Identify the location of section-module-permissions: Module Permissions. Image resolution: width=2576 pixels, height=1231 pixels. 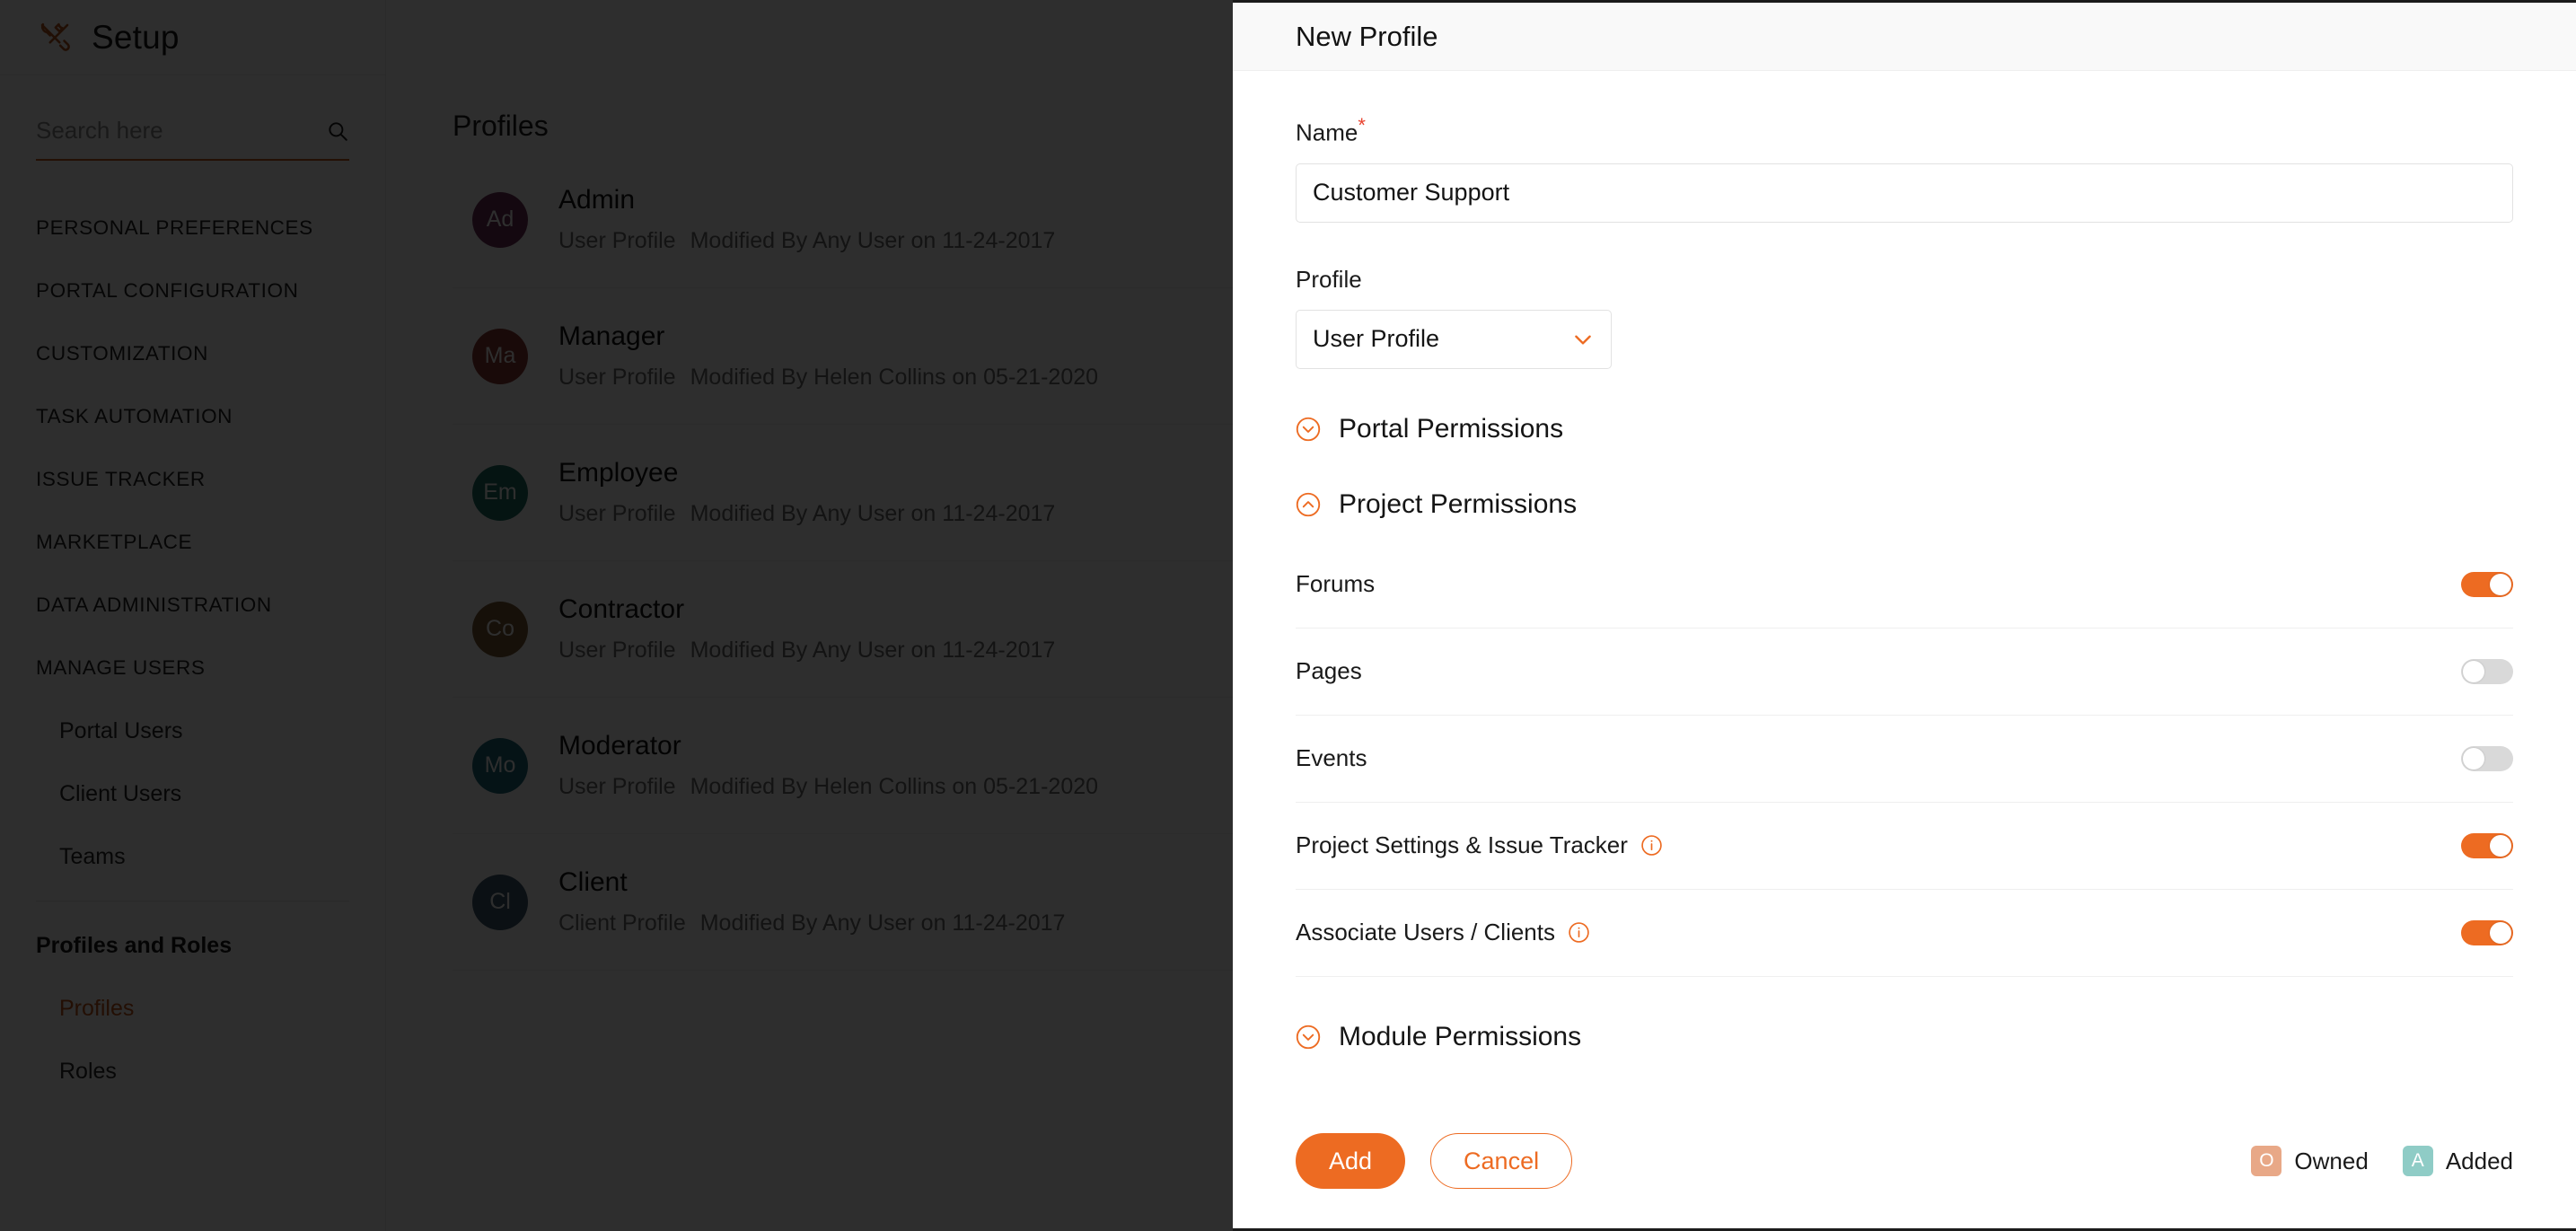
(1905, 1037).